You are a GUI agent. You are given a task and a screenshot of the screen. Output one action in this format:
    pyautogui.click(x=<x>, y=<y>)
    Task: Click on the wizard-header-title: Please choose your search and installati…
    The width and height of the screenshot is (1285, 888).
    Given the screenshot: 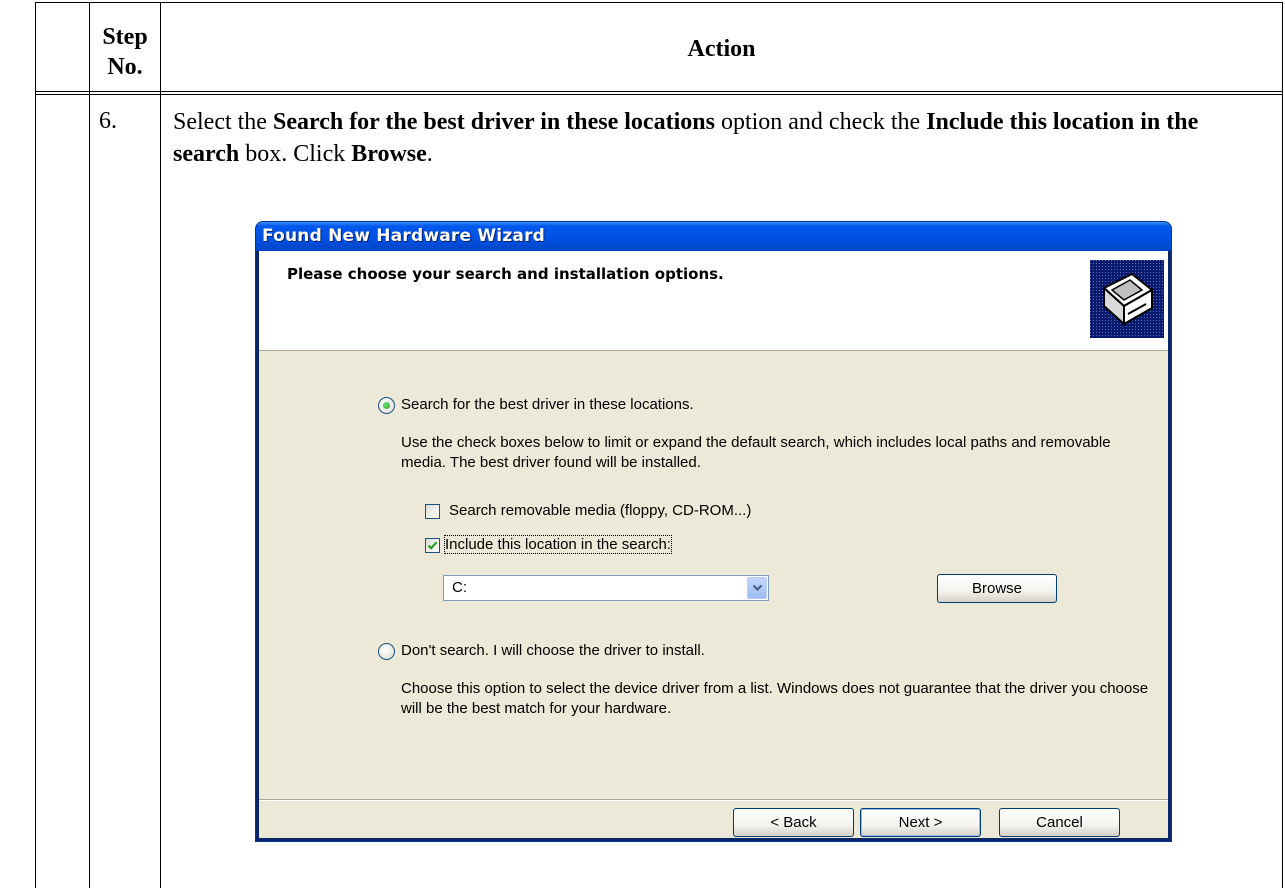 What is the action you would take?
    pyautogui.click(x=505, y=274)
    